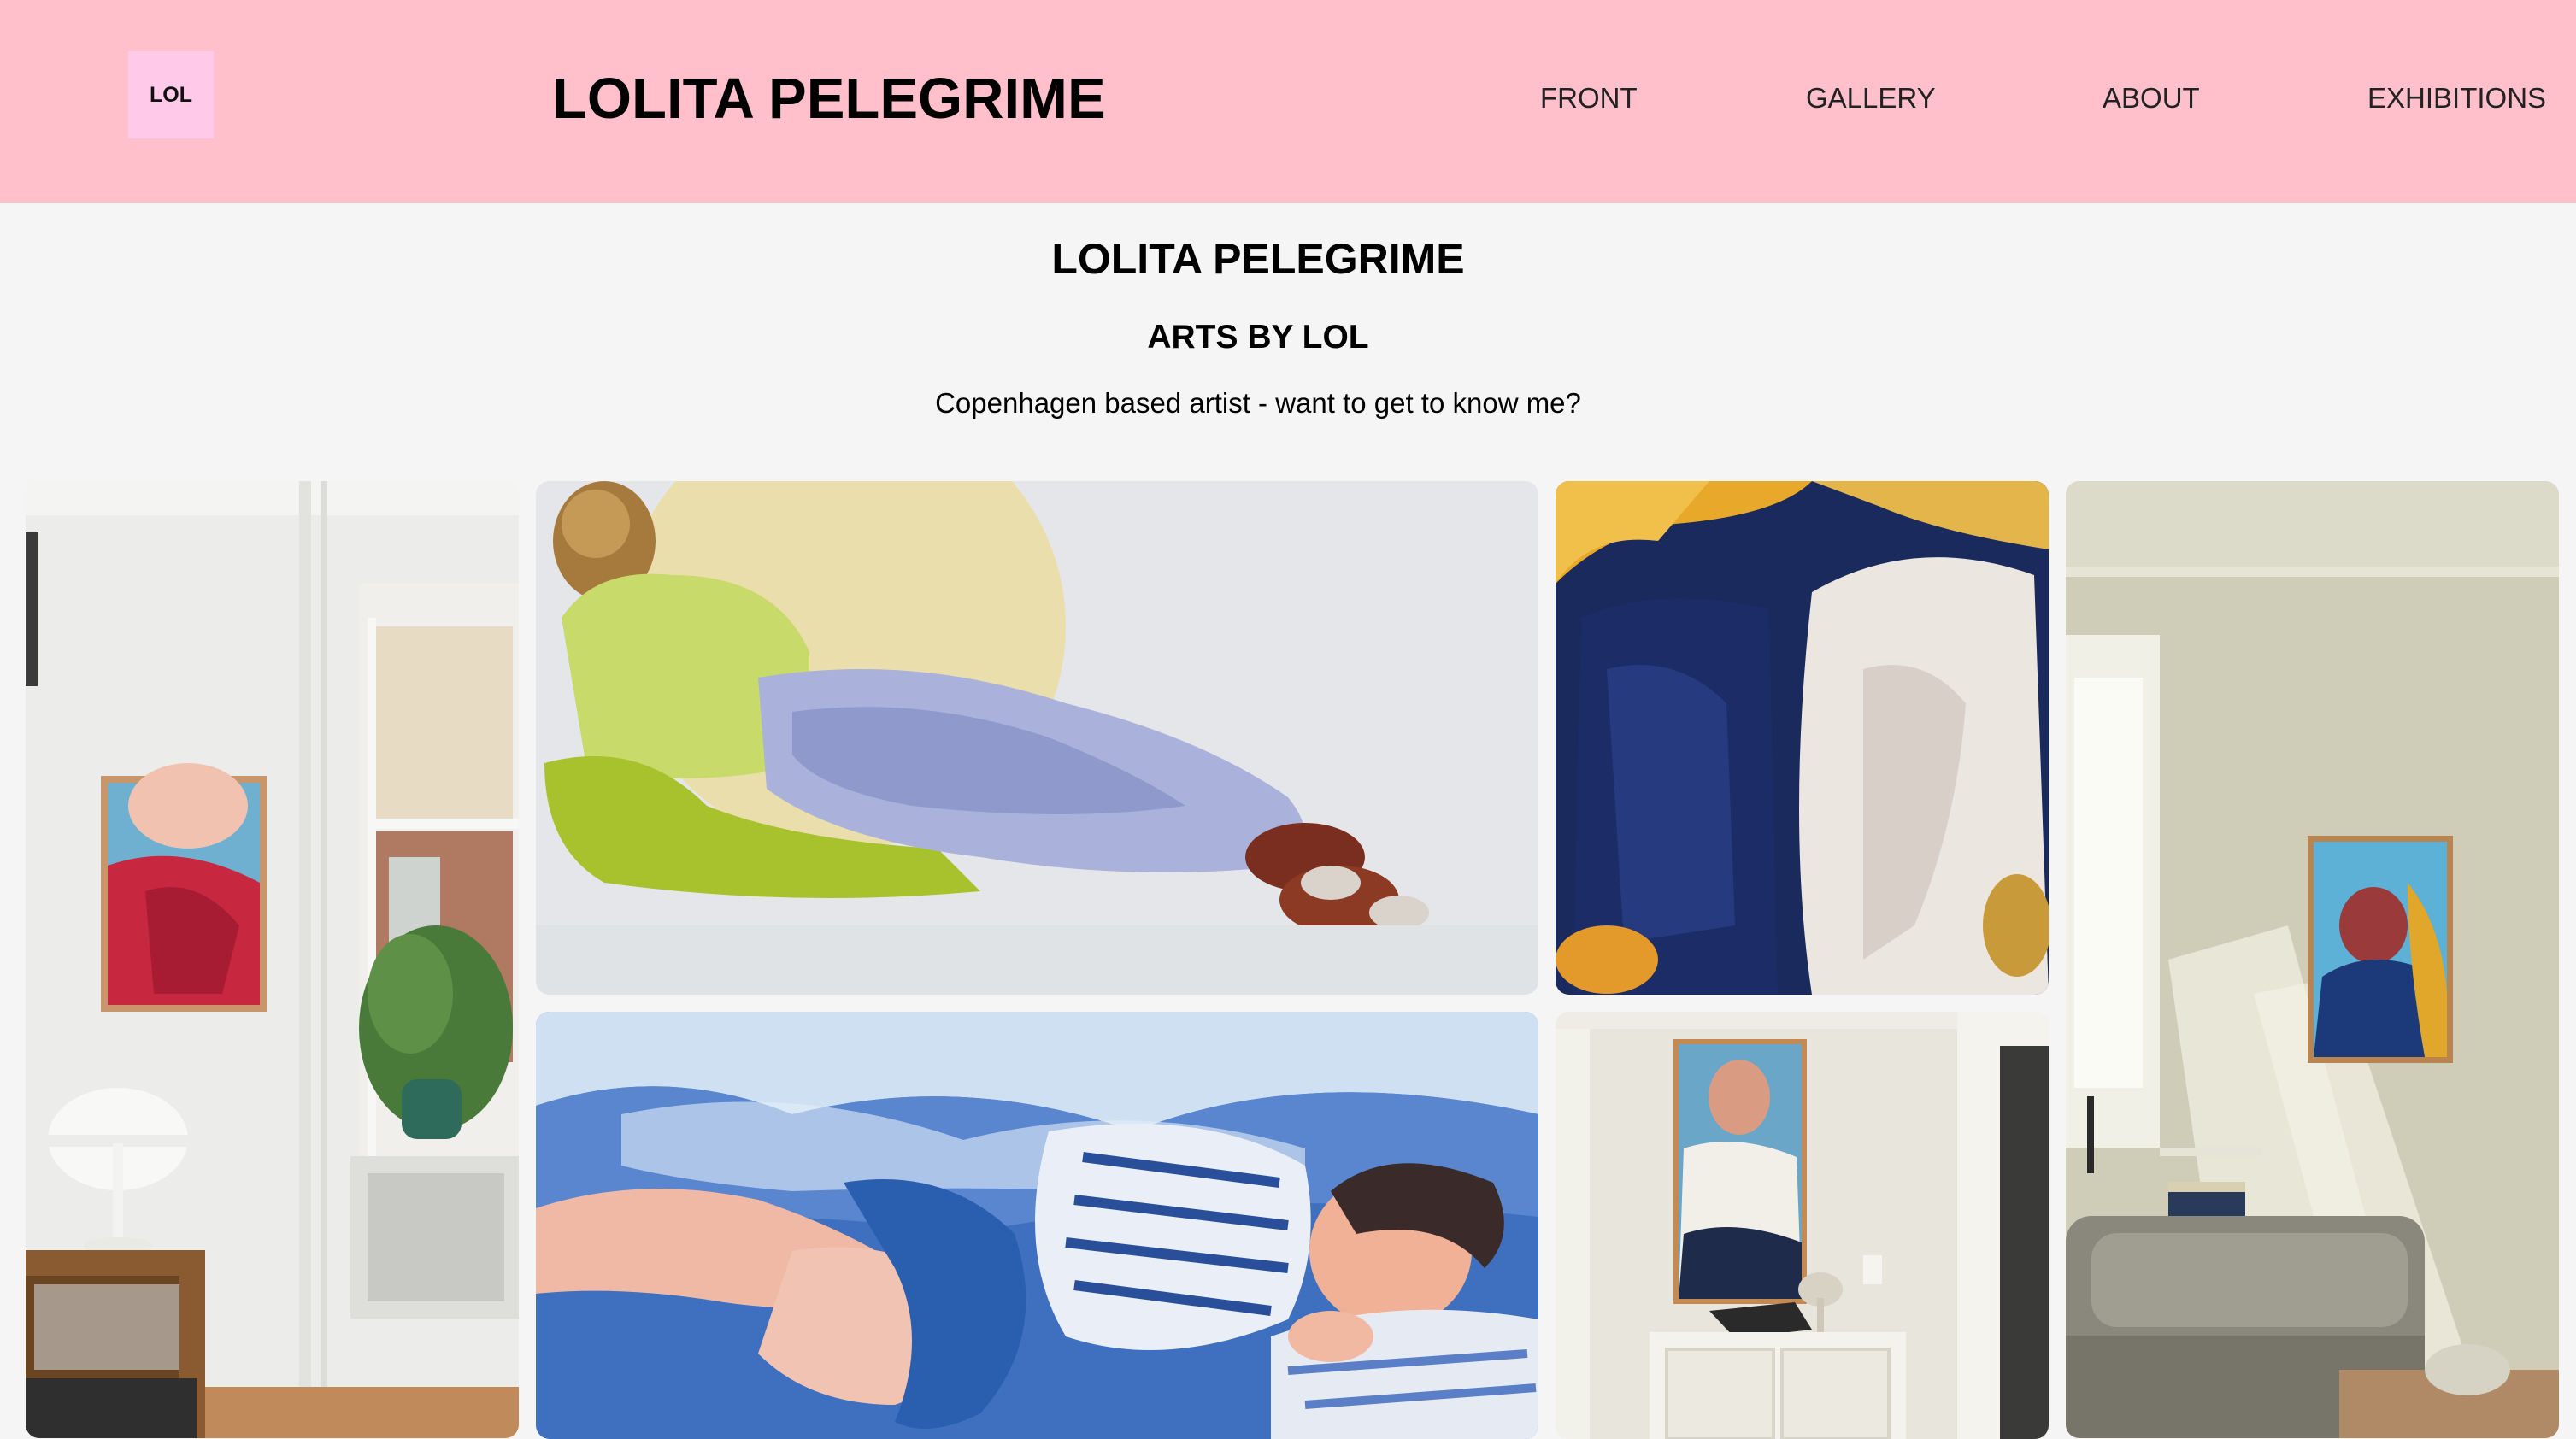 This screenshot has width=2576, height=1439. I want to click on site-logo: LOL, so click(171, 95).